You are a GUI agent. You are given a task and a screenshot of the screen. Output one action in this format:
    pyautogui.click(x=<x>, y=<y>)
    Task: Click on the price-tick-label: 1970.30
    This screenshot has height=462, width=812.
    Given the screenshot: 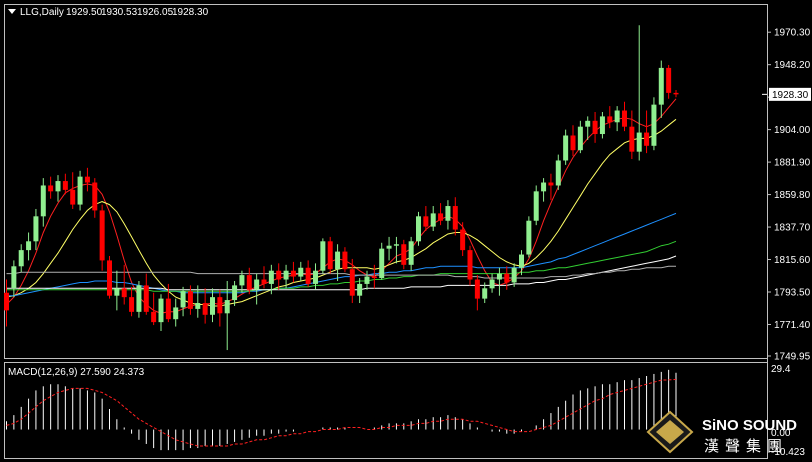 What is the action you would take?
    pyautogui.click(x=792, y=33)
    